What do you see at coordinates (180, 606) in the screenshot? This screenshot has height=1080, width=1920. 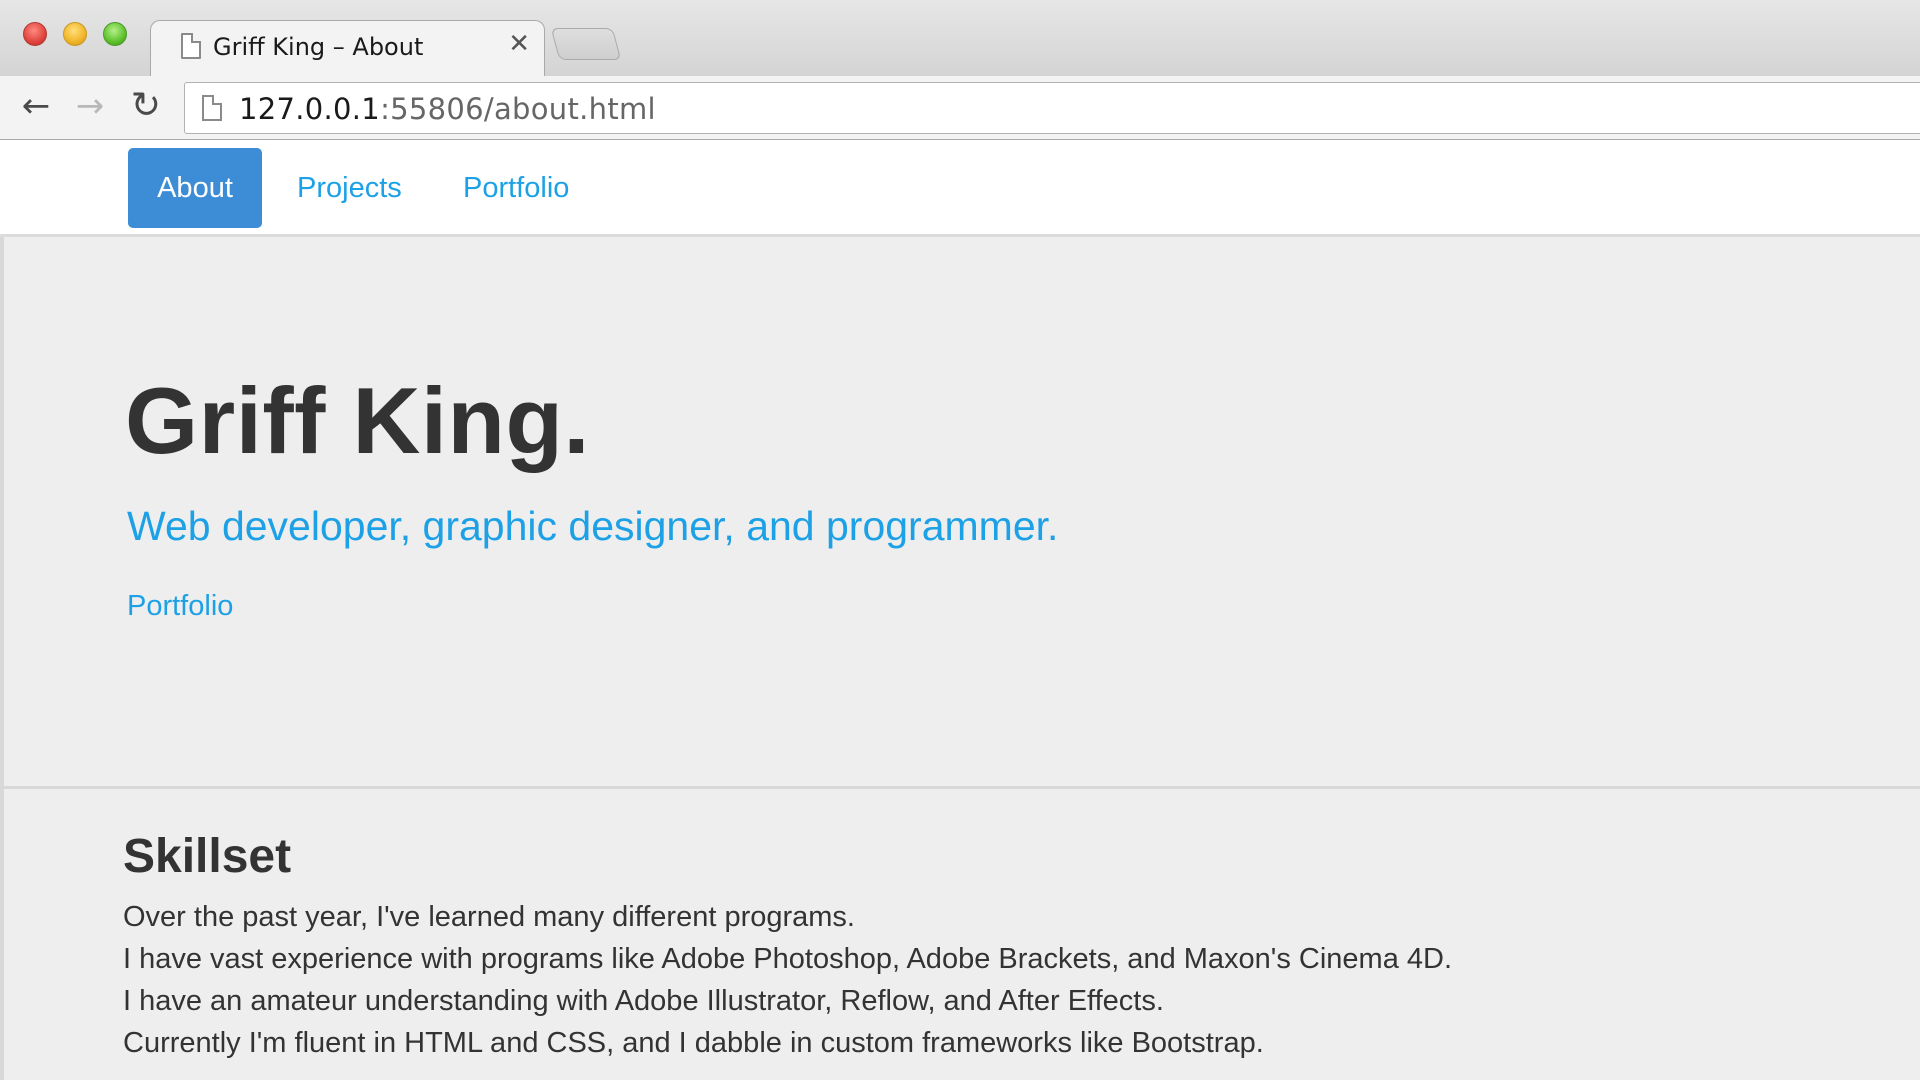 I see `portfolio-link: Portfolio` at bounding box center [180, 606].